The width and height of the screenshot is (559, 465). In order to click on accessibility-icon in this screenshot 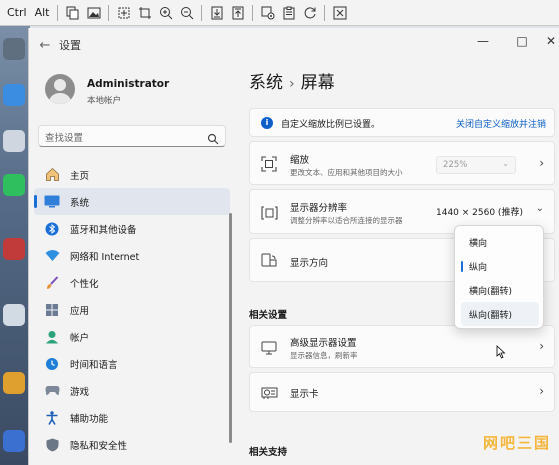, I will do `click(52, 418)`.